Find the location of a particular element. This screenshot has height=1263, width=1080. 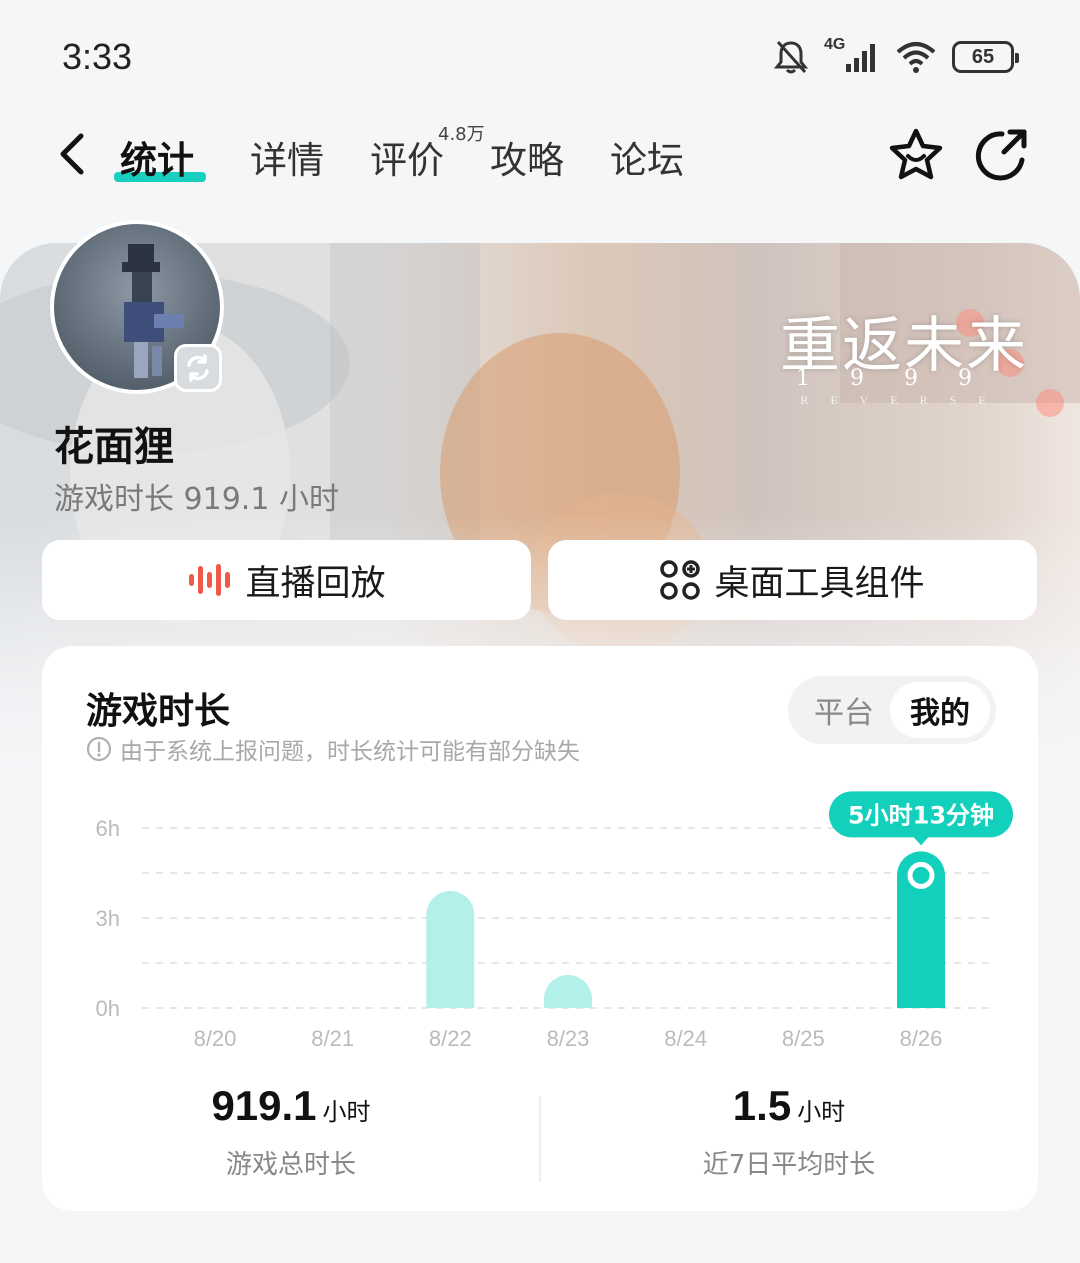

chart-x-tick-label: 8/26 is located at coordinates (921, 1038).